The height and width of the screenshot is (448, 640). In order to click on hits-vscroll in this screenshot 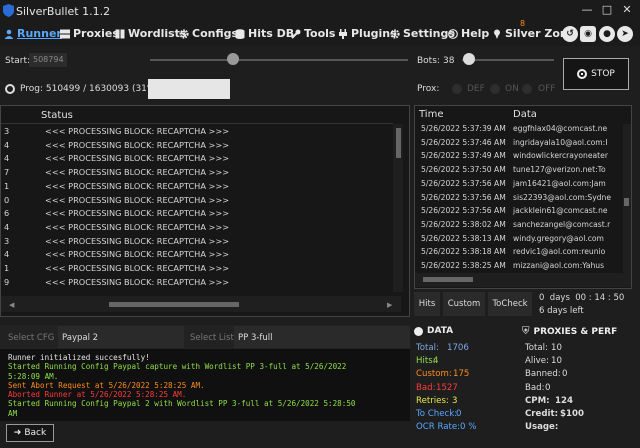, I will do `click(627, 199)`.